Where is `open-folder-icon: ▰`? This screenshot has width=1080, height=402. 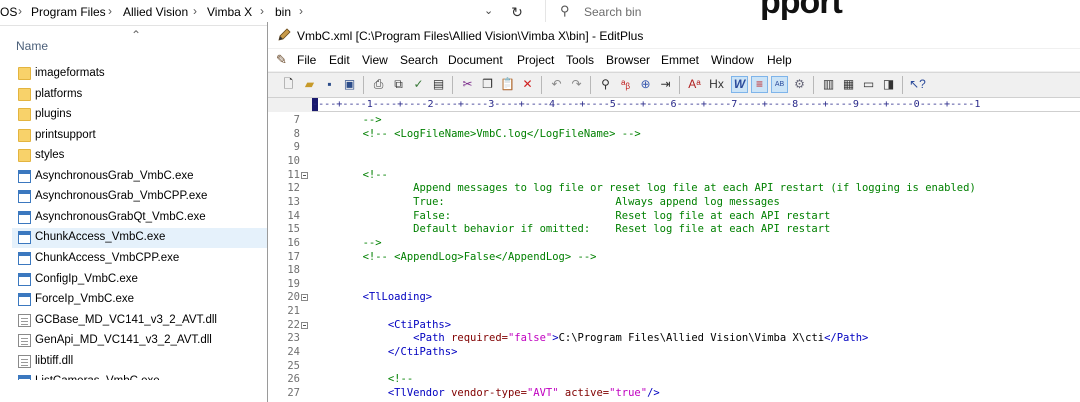 open-folder-icon: ▰ is located at coordinates (309, 84).